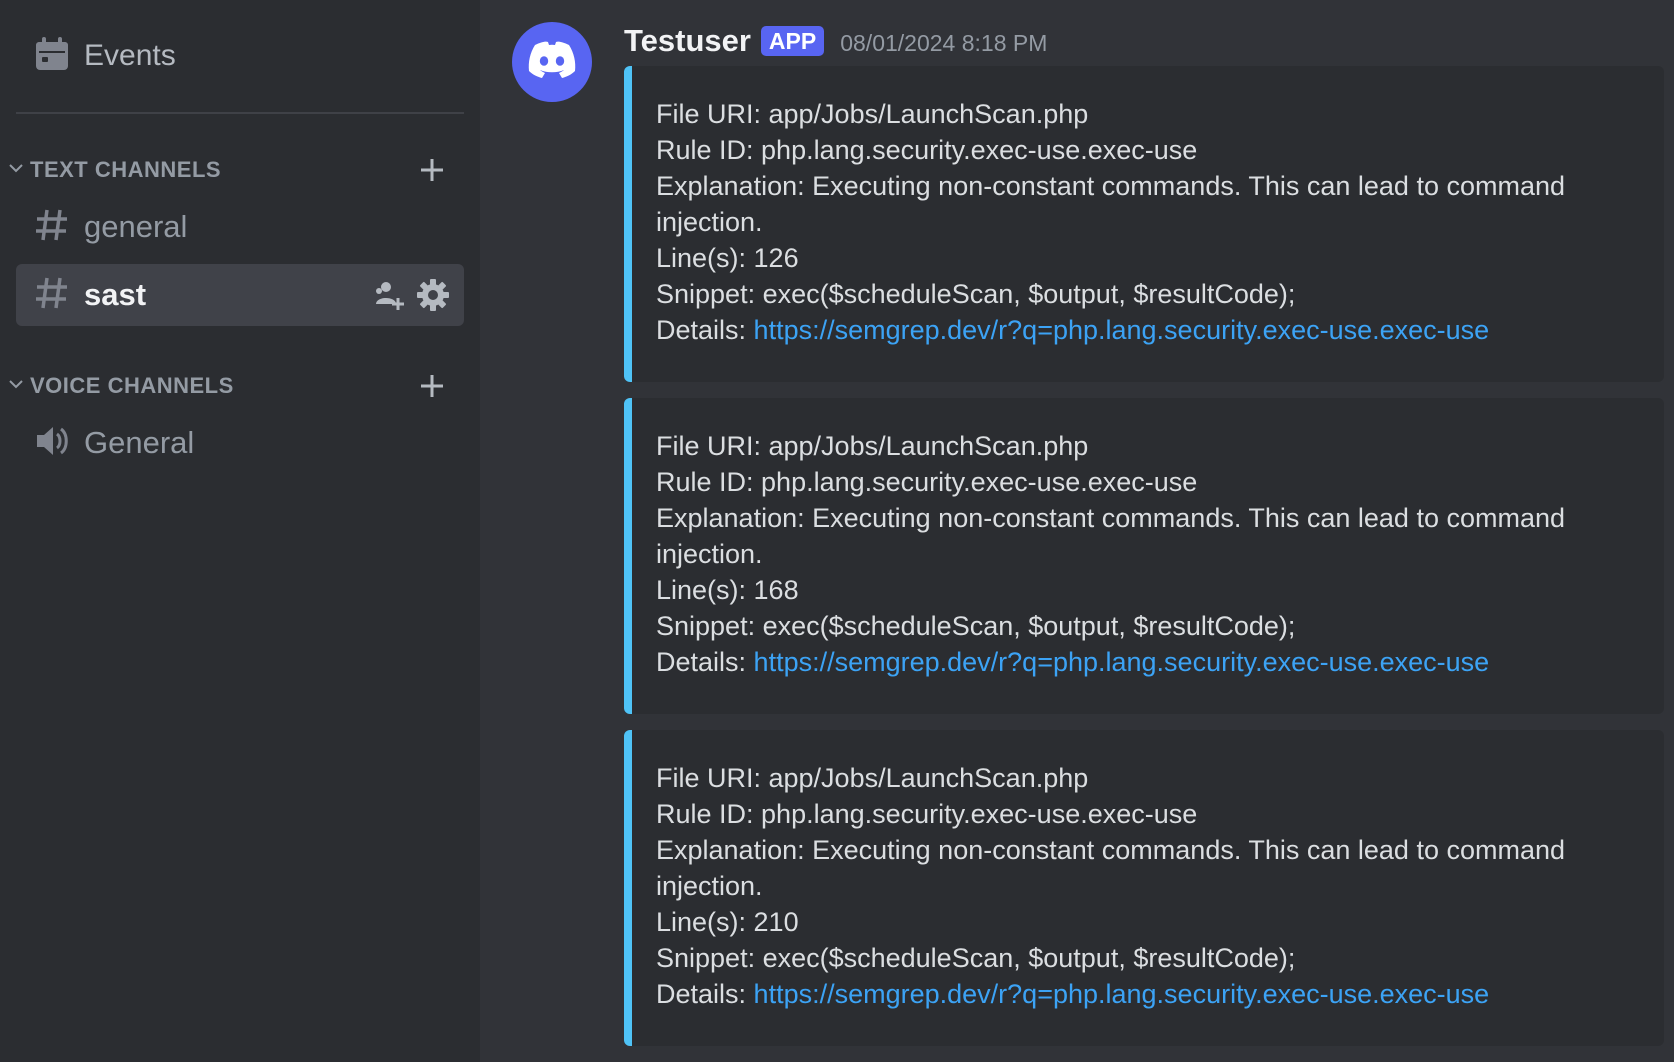  What do you see at coordinates (228, 170) in the screenshot?
I see `category-text-channels: TEXT CHANNELS` at bounding box center [228, 170].